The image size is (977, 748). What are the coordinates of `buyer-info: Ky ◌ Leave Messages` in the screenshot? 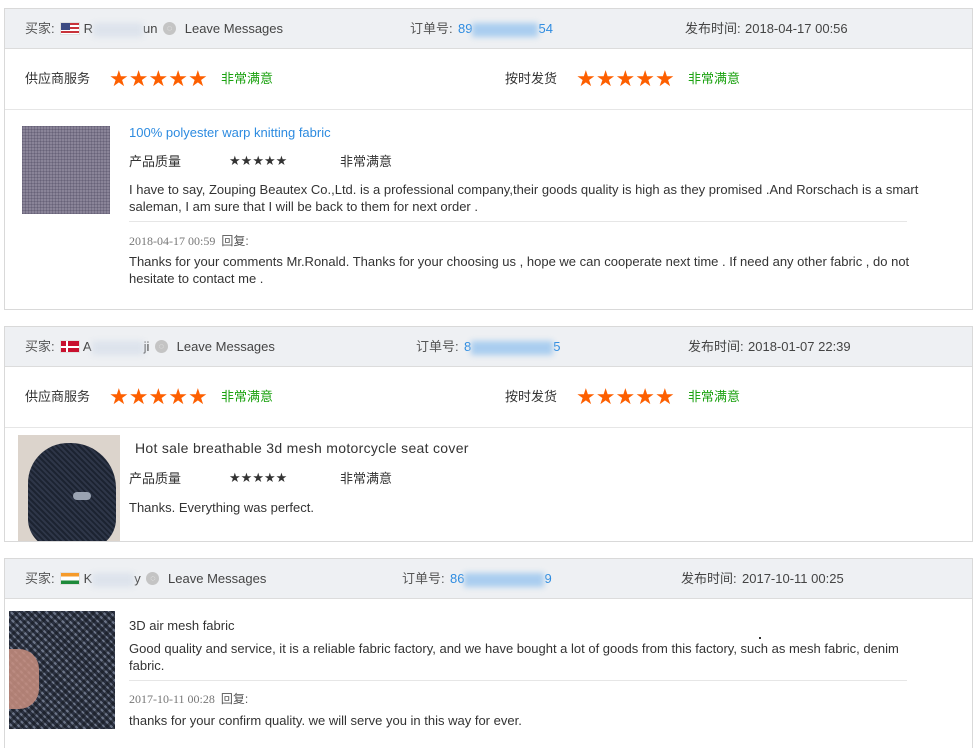 It's located at (163, 578).